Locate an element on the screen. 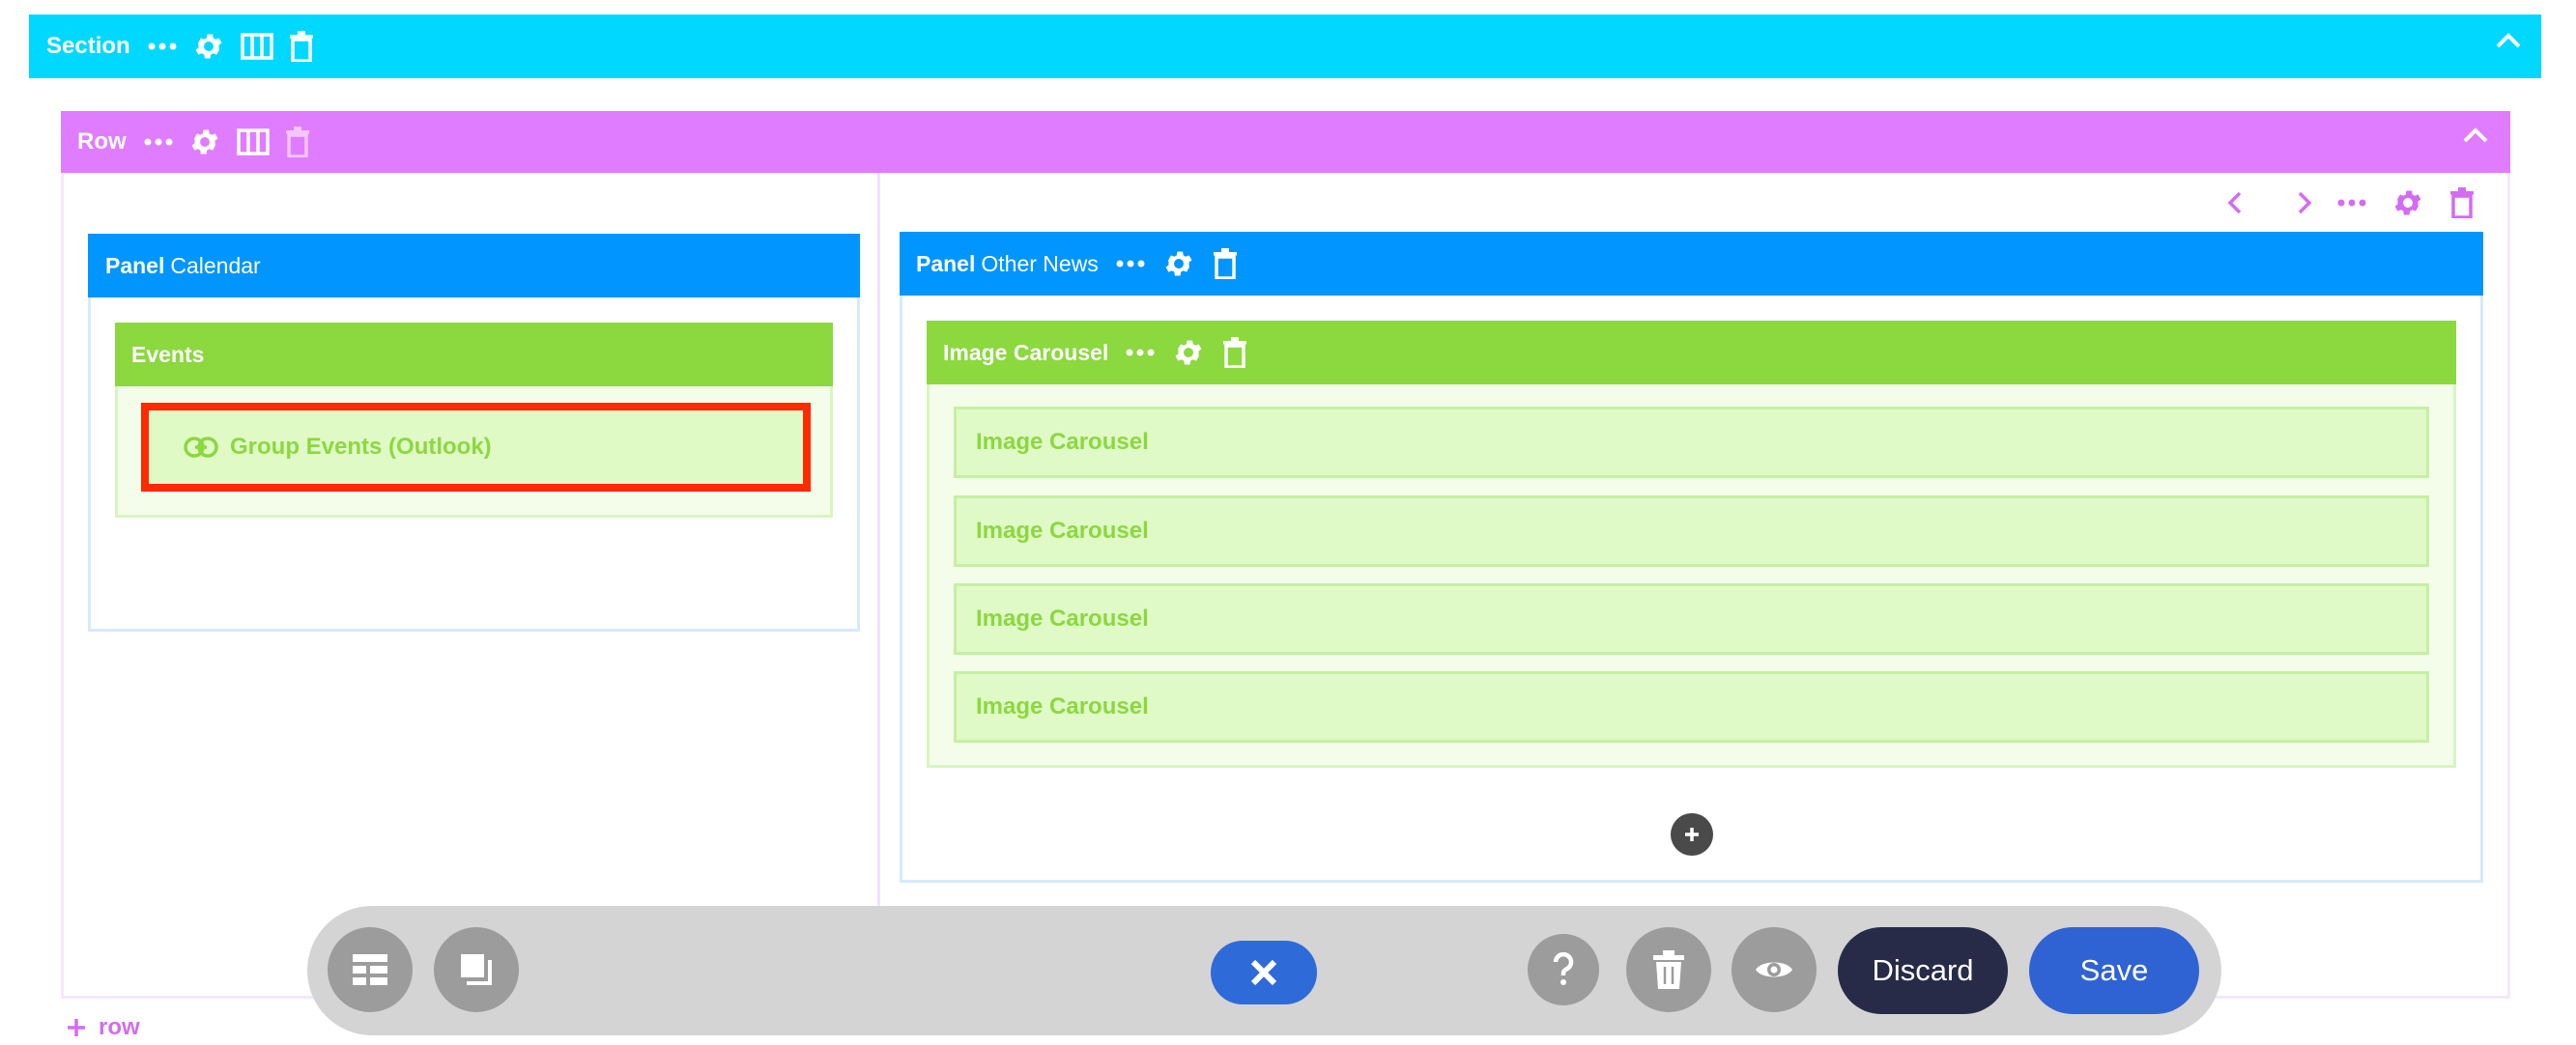 This screenshot has height=1045, width=2576. help-question-icon is located at coordinates (1564, 969).